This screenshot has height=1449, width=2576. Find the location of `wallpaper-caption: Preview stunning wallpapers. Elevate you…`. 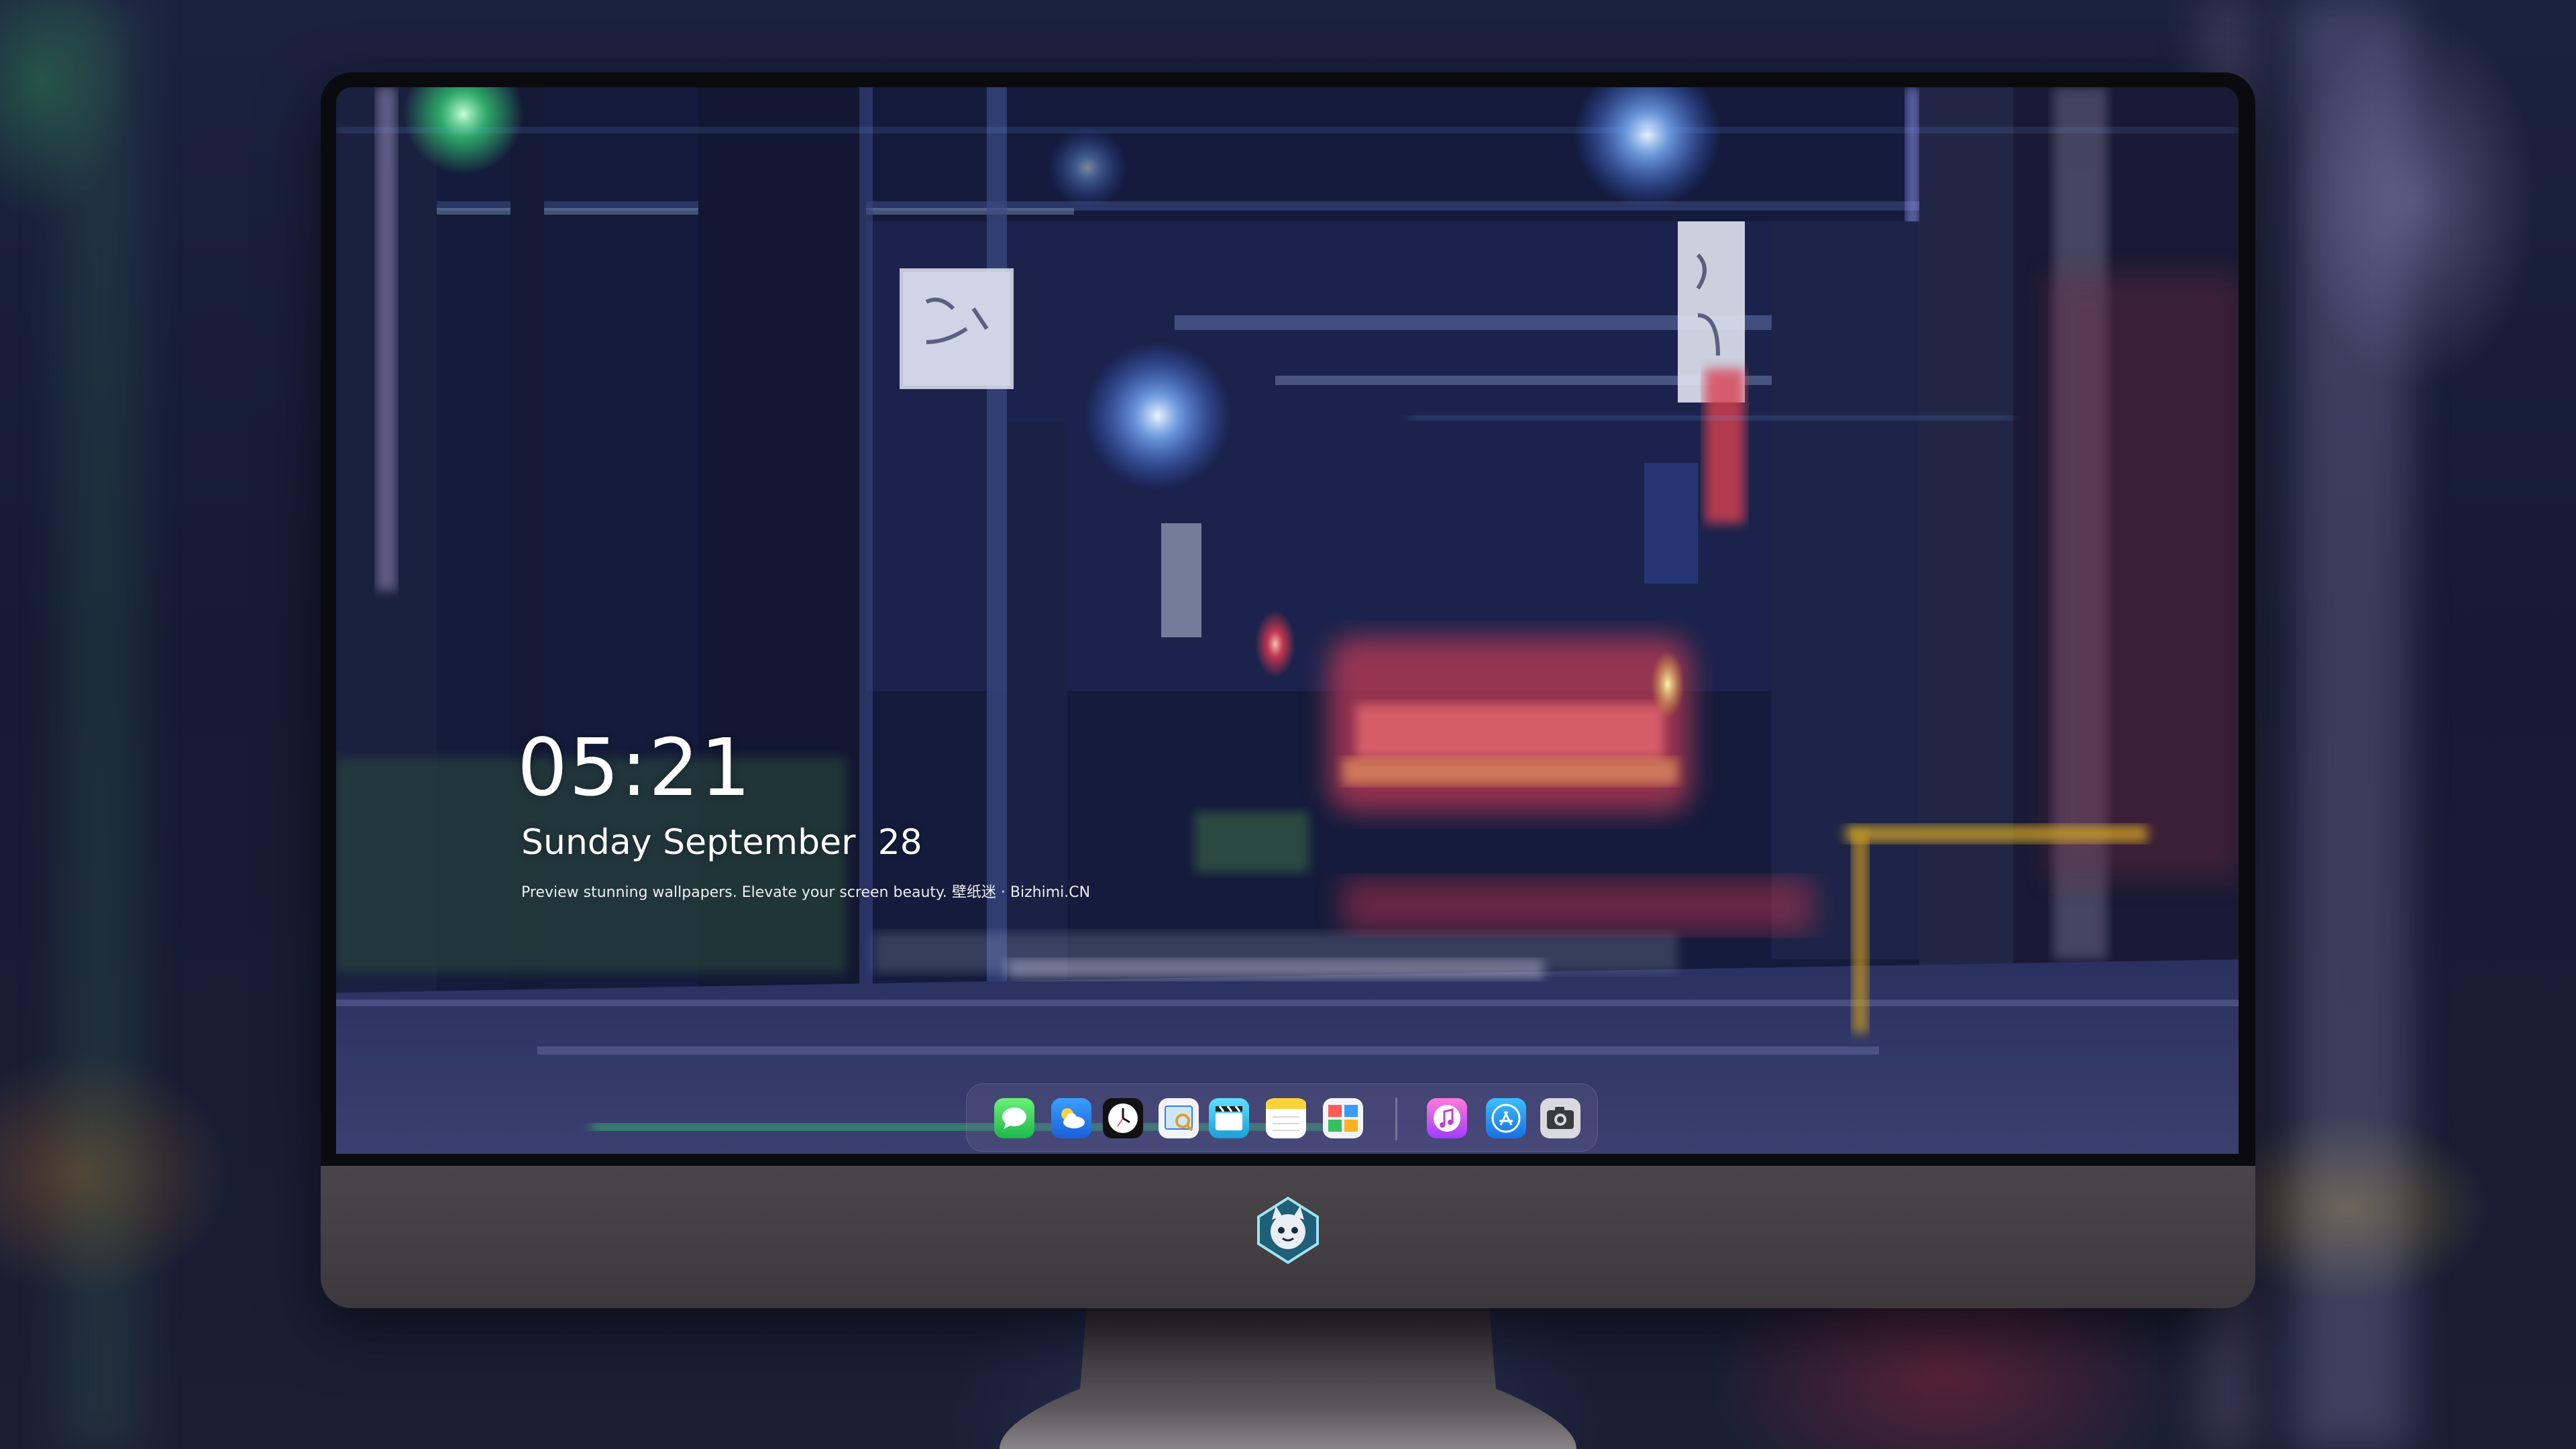

wallpaper-caption: Preview stunning wallpapers. Elevate you… is located at coordinates (806, 892).